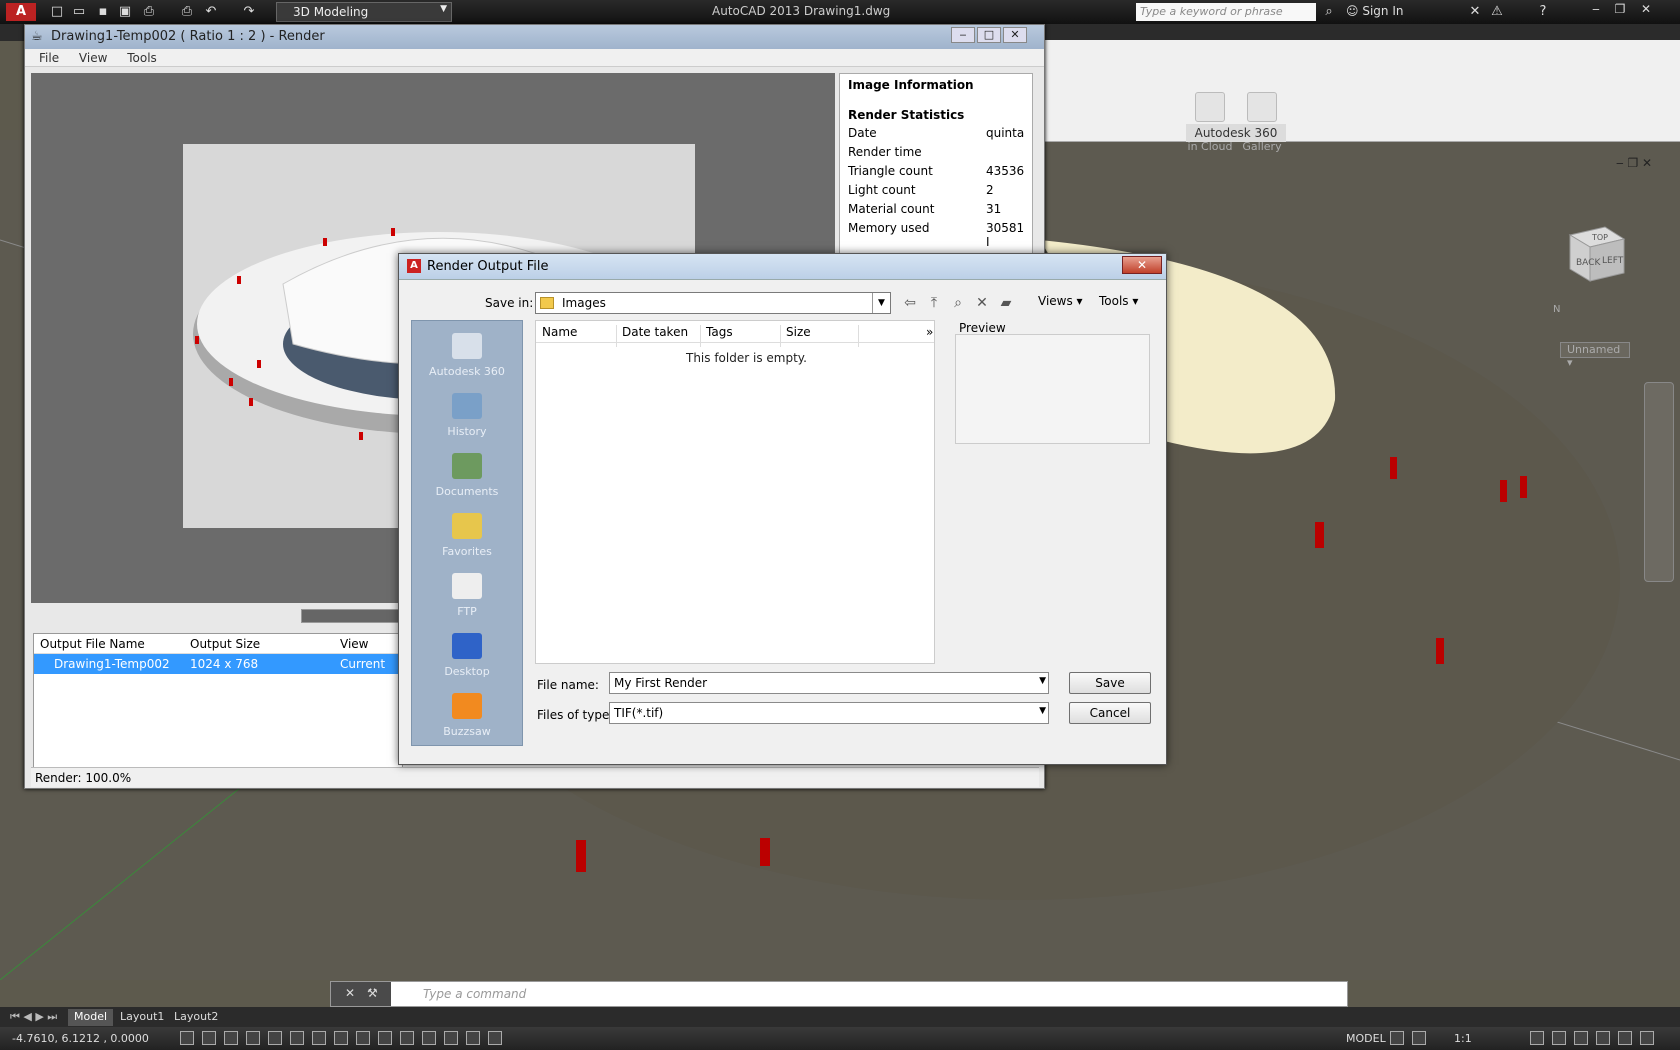  Describe the element at coordinates (1366, 1038) in the screenshot. I see `model-space-button: MODEL` at that location.